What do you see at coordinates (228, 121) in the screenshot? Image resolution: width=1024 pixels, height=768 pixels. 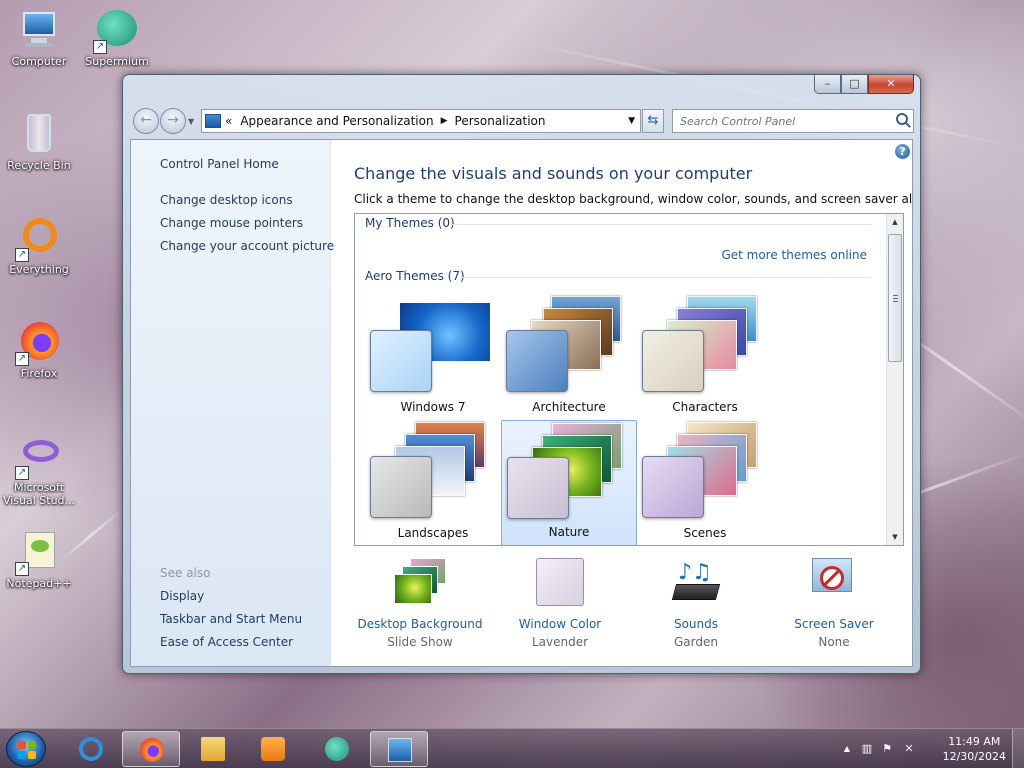 I see `breadcrumb-overflow: «` at bounding box center [228, 121].